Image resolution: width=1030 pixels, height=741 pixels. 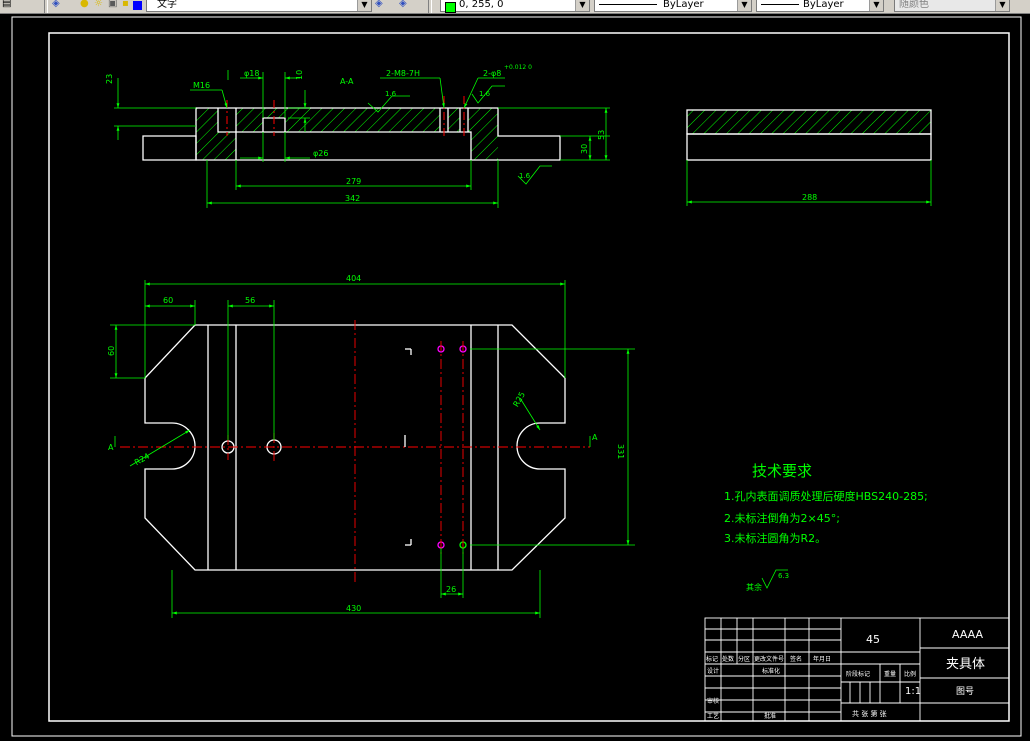 I want to click on dim-23: 23, so click(x=109, y=79).